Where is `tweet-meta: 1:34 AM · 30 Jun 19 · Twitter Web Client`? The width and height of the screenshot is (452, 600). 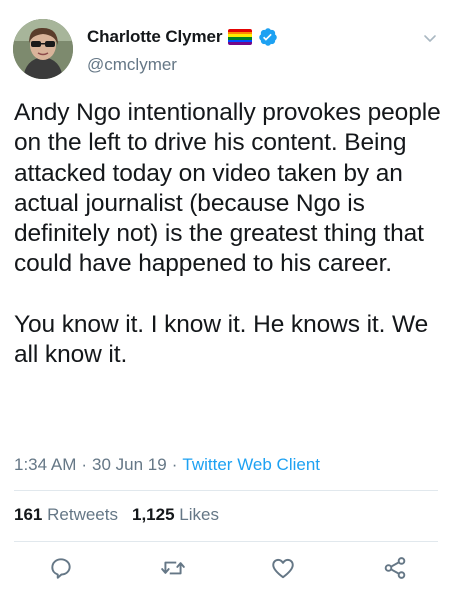
tweet-meta: 1:34 AM · 30 Jun 19 · Twitter Web Client is located at coordinates (167, 465).